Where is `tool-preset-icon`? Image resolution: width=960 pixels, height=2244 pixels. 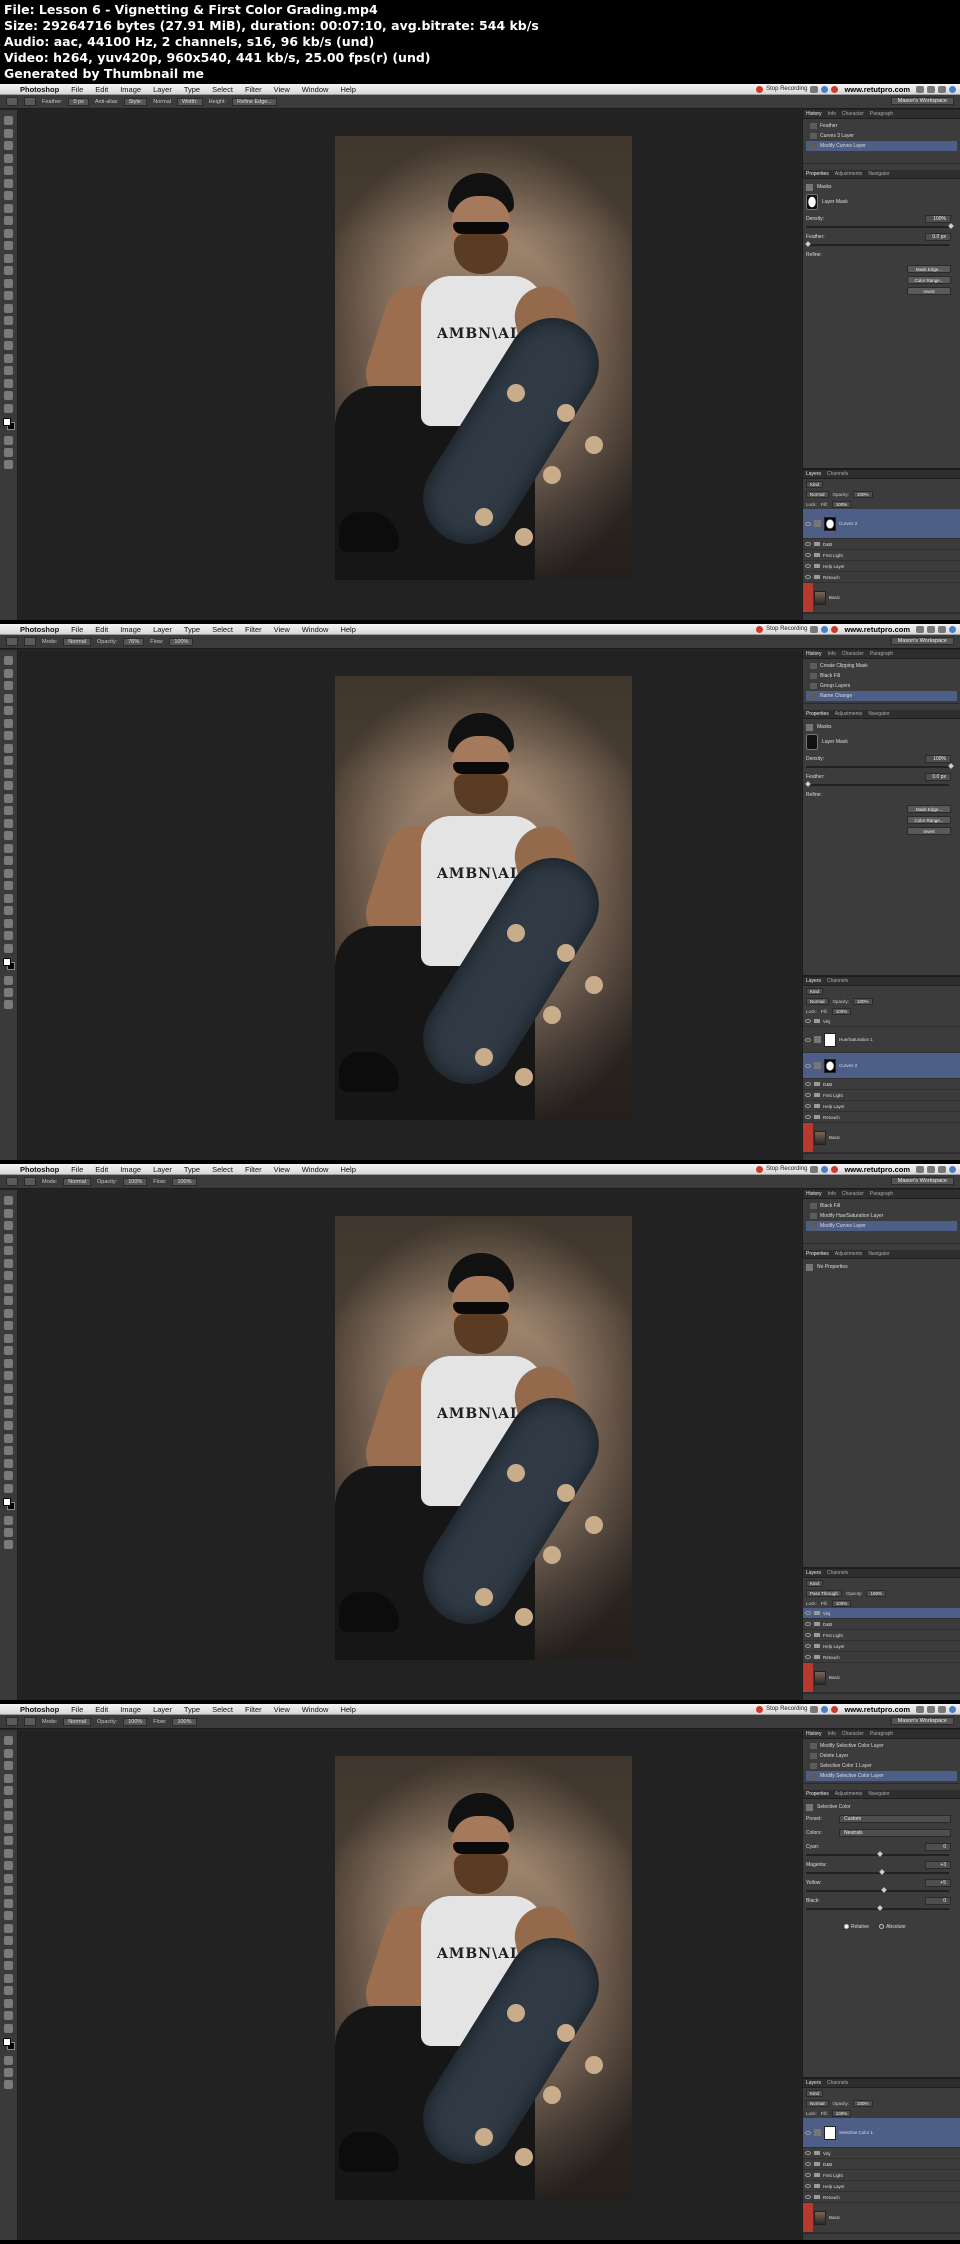
tool-preset-icon is located at coordinates (12, 101).